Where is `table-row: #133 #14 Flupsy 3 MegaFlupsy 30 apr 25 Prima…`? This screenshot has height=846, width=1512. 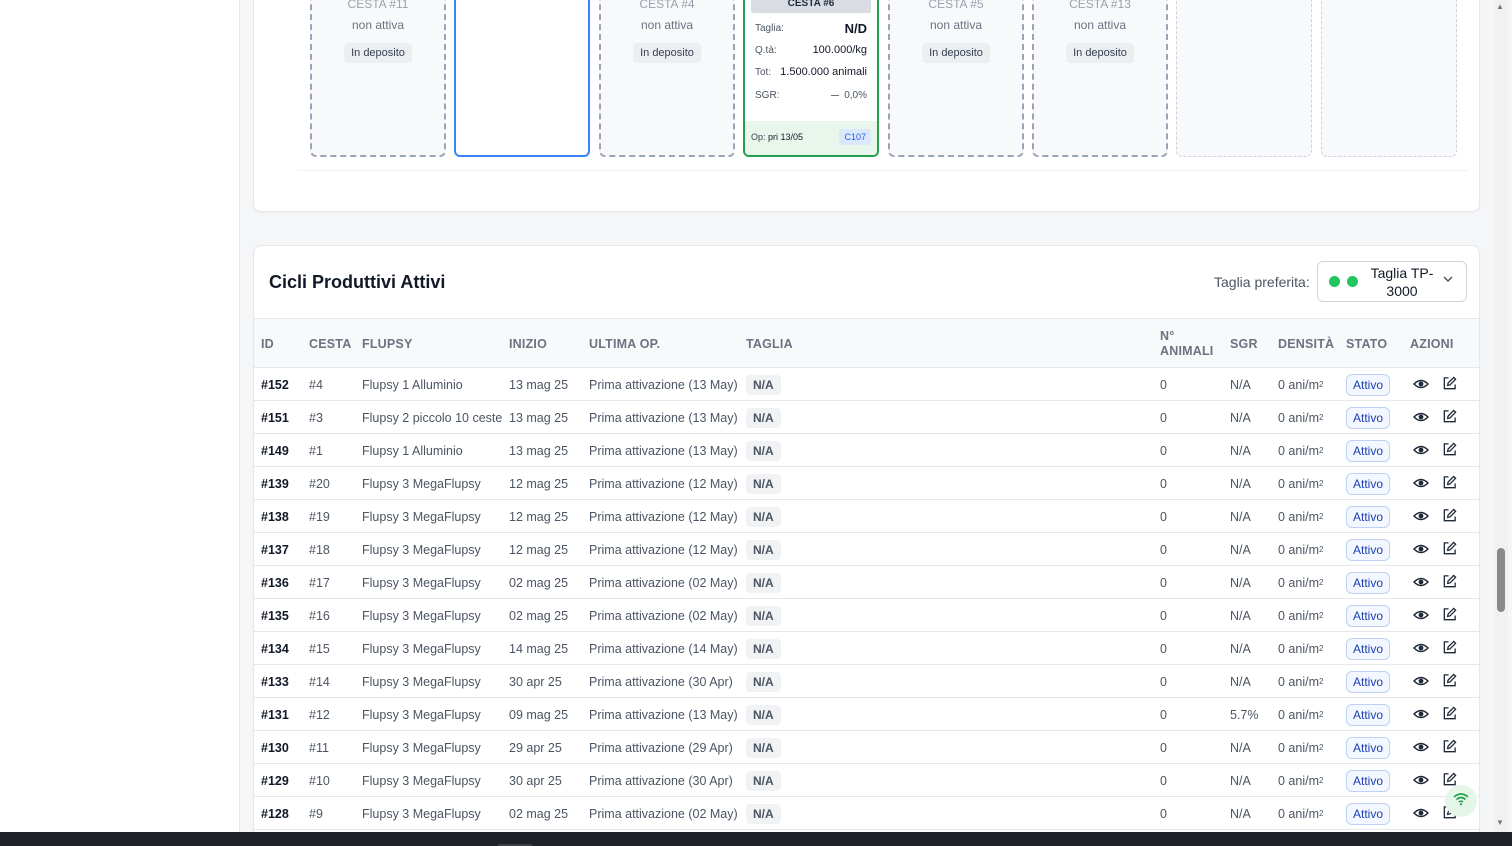
table-row: #133 #14 Flupsy 3 MegaFlupsy 30 apr 25 Prima… is located at coordinates (866, 681).